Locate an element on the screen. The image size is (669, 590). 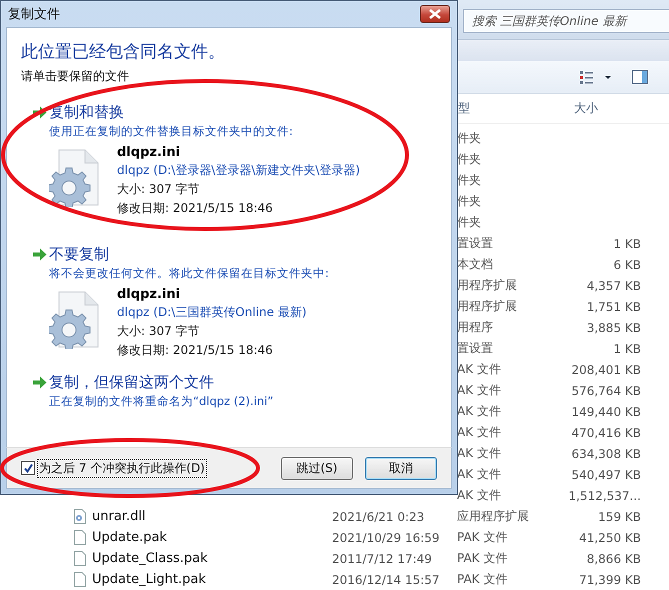
type-cell: 应用程序扩展 is located at coordinates (493, 516).